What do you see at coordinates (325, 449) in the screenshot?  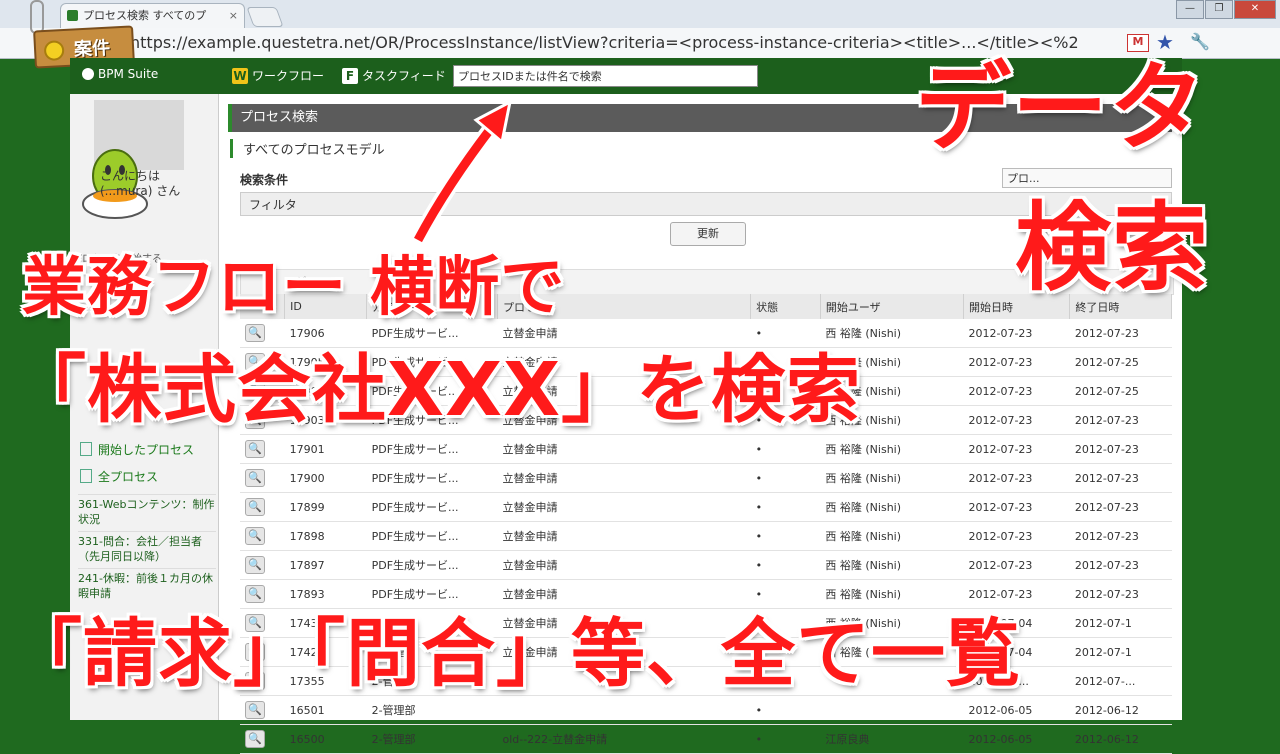 I see `table-cell: 17901` at bounding box center [325, 449].